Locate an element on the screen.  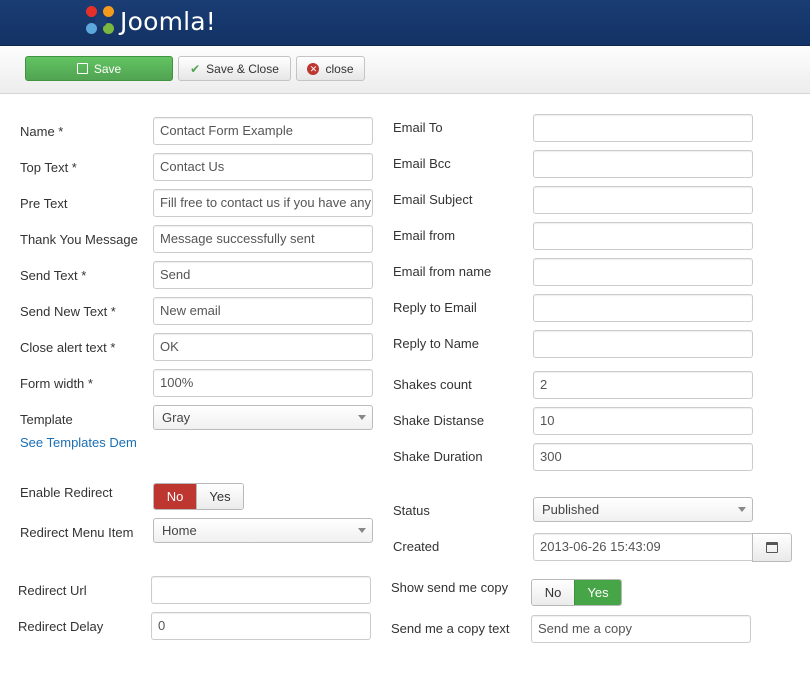
created-date-field: 2013-06-26 15:43:09 is located at coordinates (643, 547).